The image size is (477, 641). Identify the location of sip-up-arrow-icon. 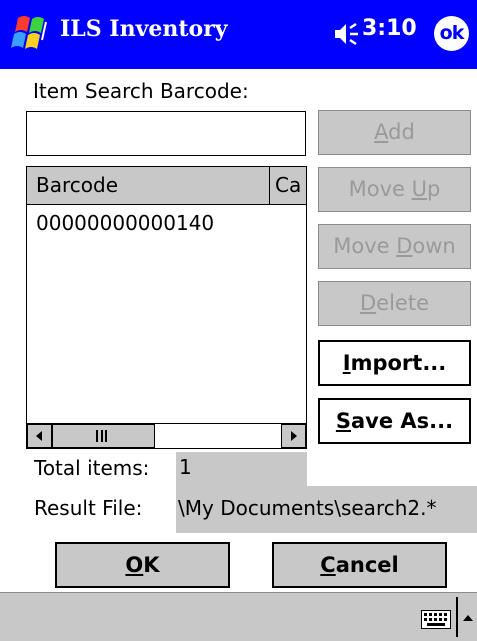
(468, 618).